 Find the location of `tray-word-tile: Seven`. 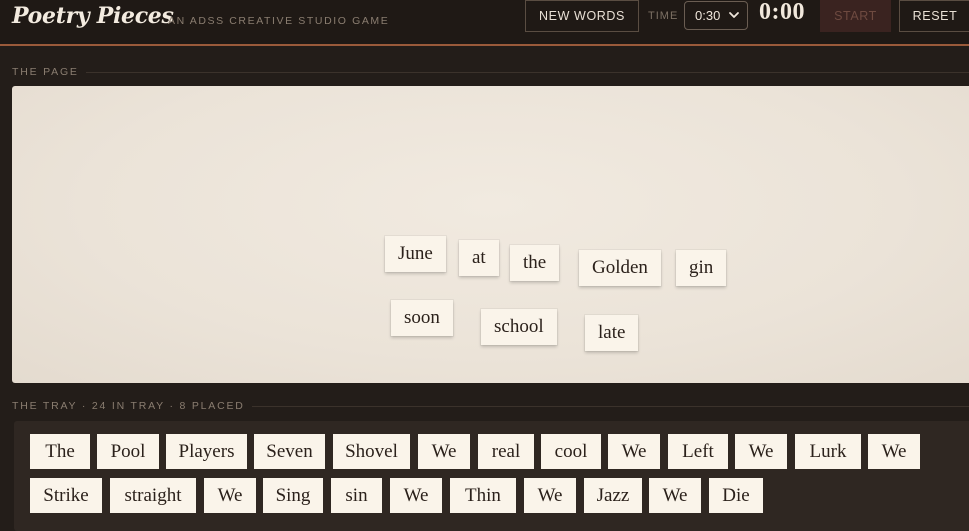

tray-word-tile: Seven is located at coordinates (289, 451).